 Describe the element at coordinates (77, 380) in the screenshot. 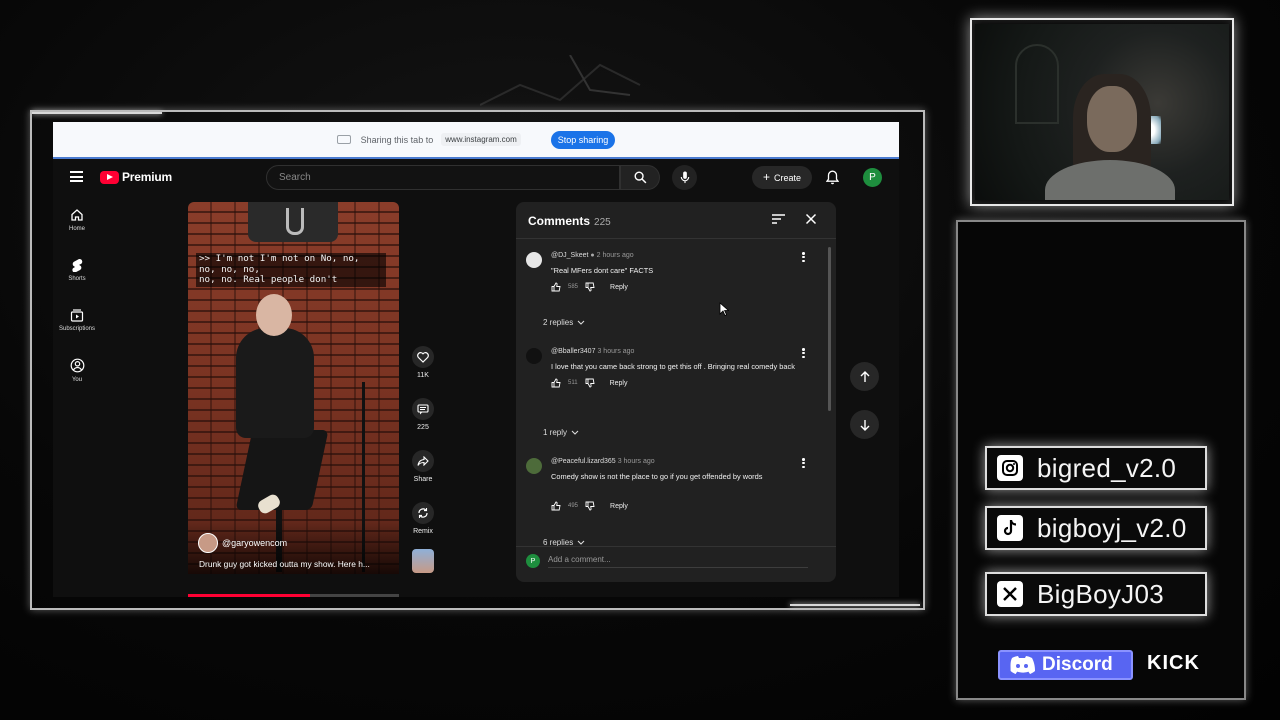

I see `sidebar-item-label: You` at that location.